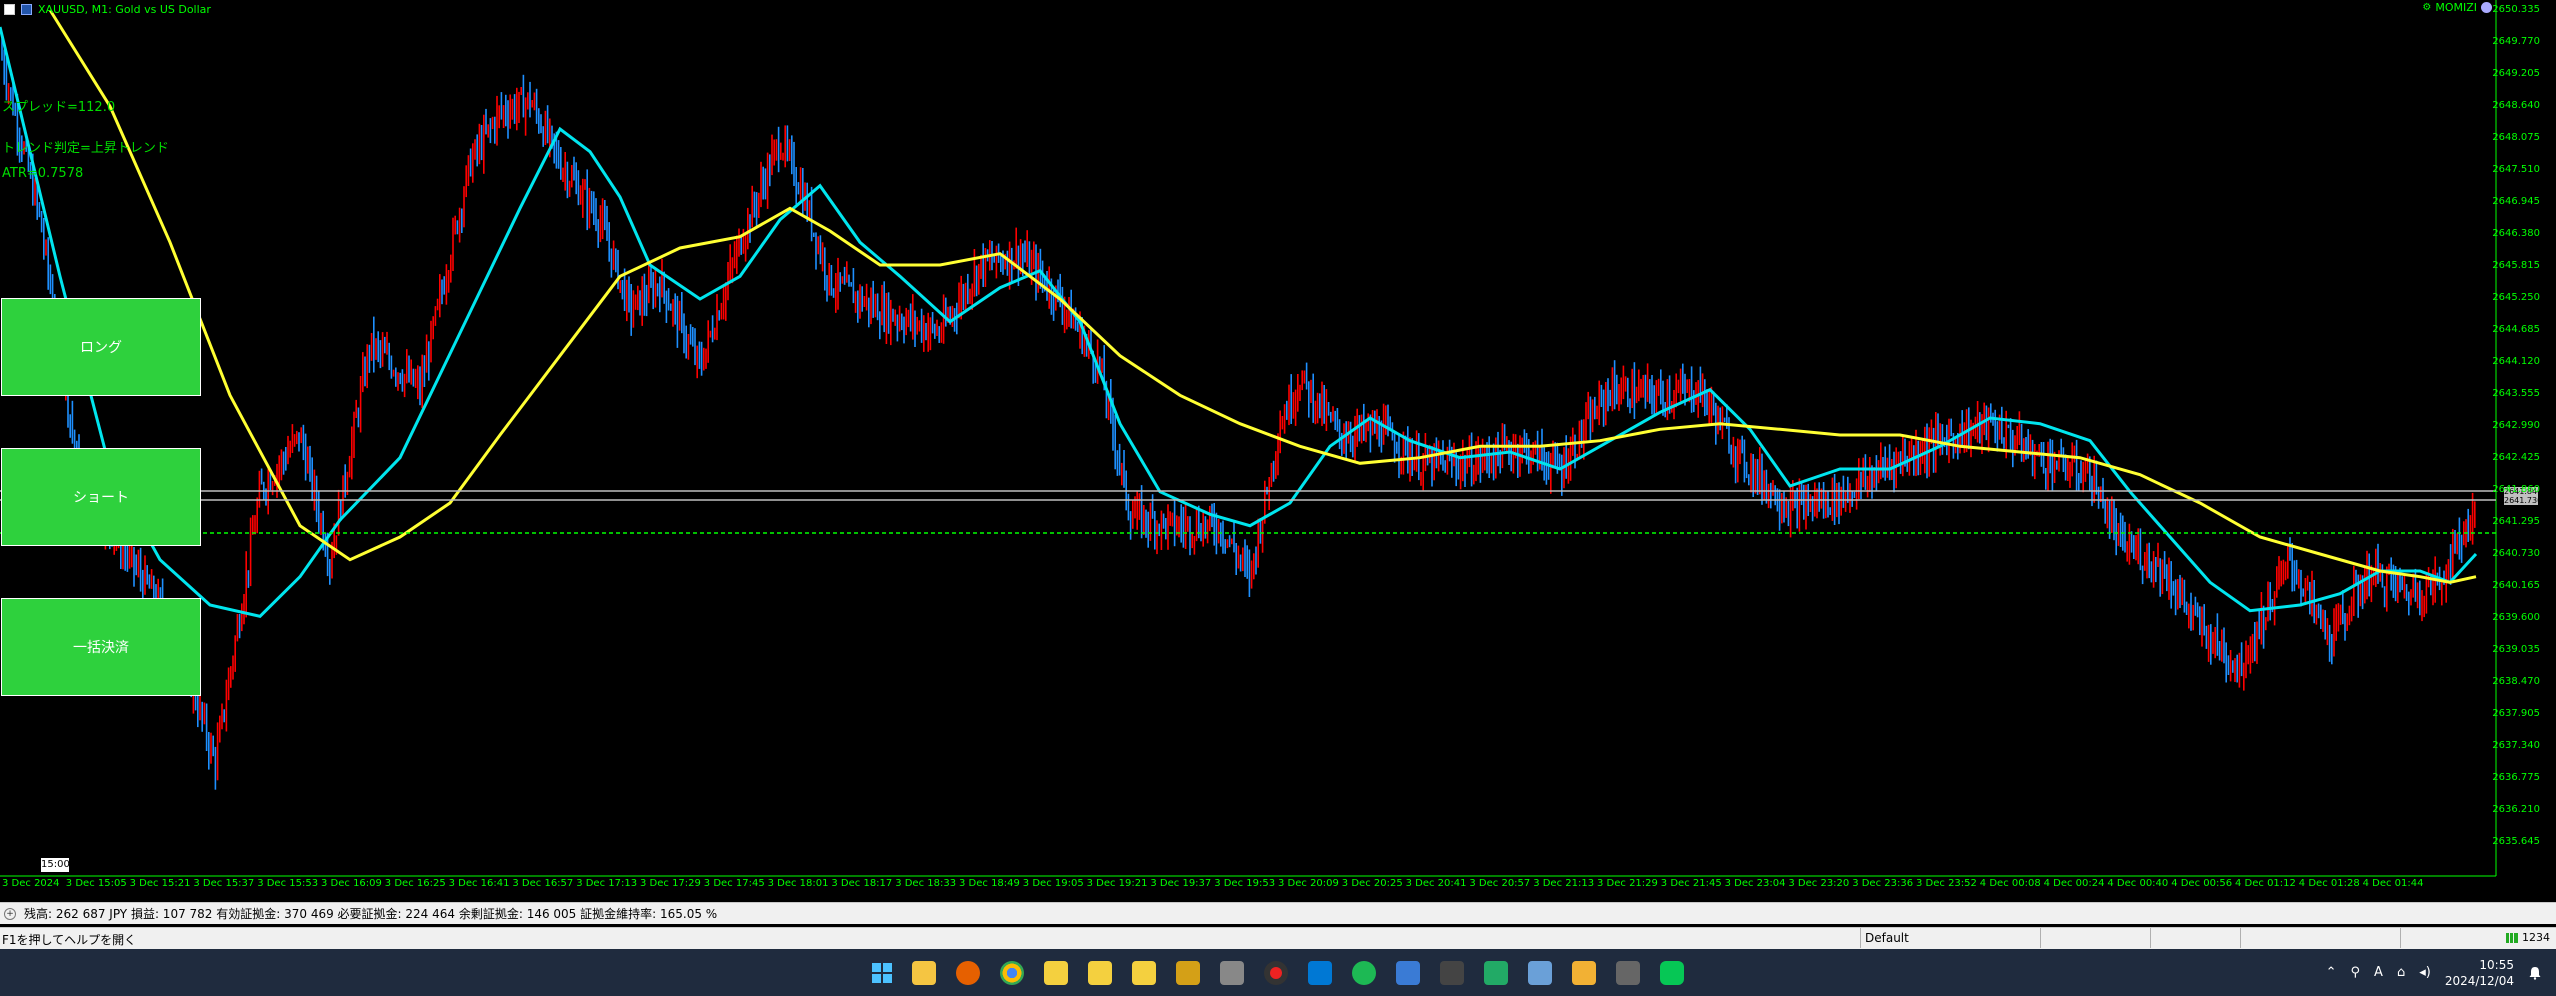 This screenshot has width=2556, height=996. I want to click on signal-icon, so click(2512, 937).